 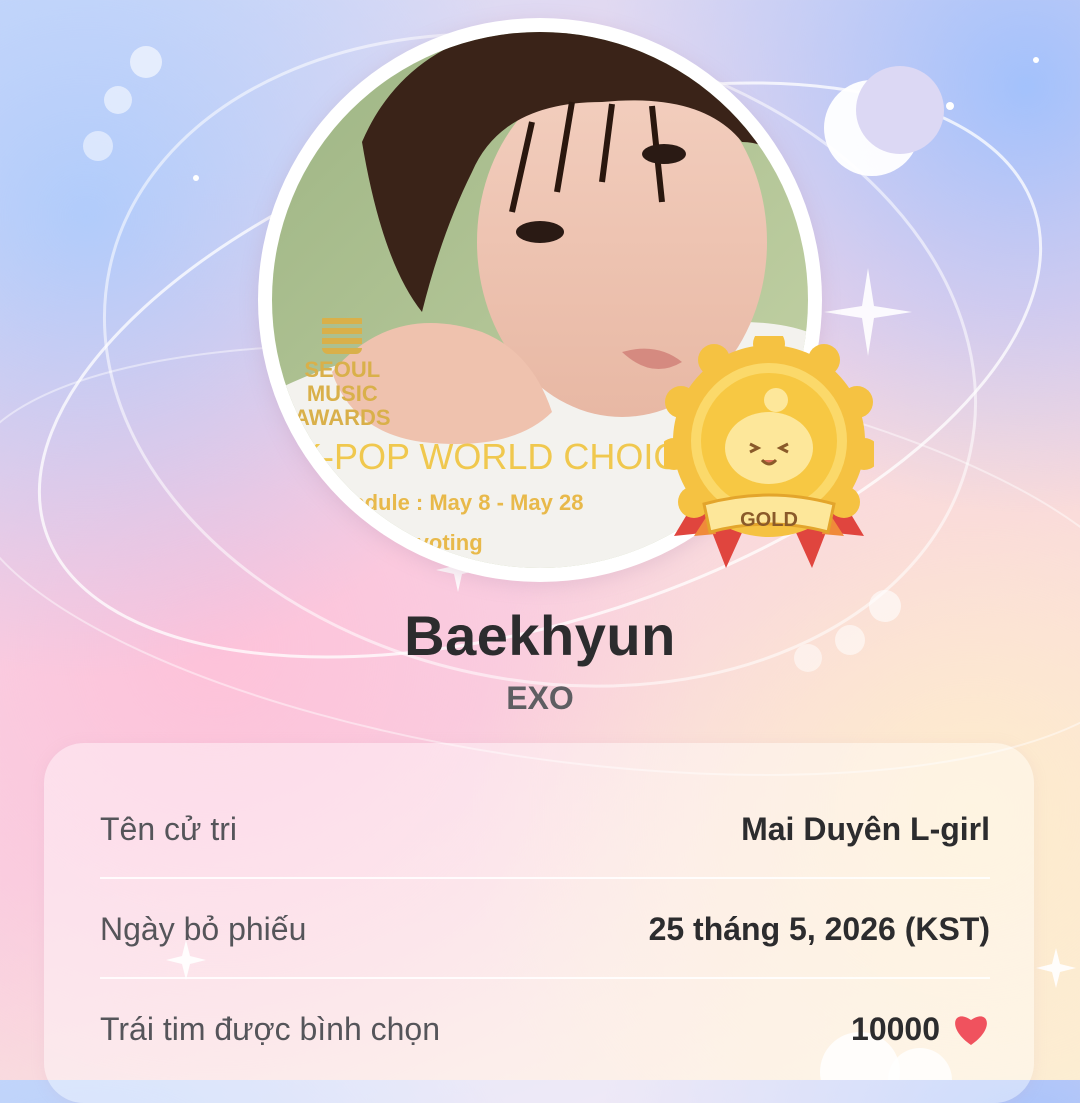 I want to click on hearts-value-group: 10000, so click(x=920, y=1029).